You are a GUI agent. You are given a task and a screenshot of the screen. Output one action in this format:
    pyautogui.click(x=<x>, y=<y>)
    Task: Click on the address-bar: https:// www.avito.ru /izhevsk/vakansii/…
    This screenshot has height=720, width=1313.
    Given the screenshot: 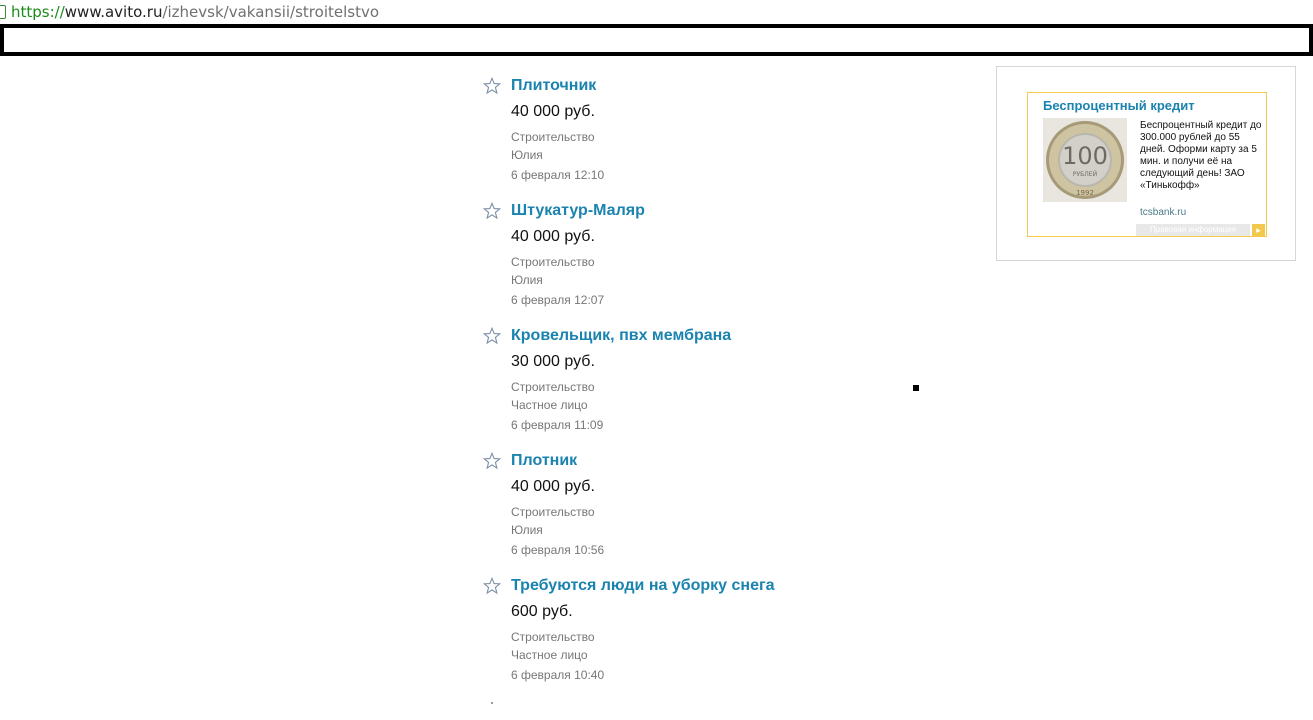 What is the action you would take?
    pyautogui.click(x=656, y=12)
    